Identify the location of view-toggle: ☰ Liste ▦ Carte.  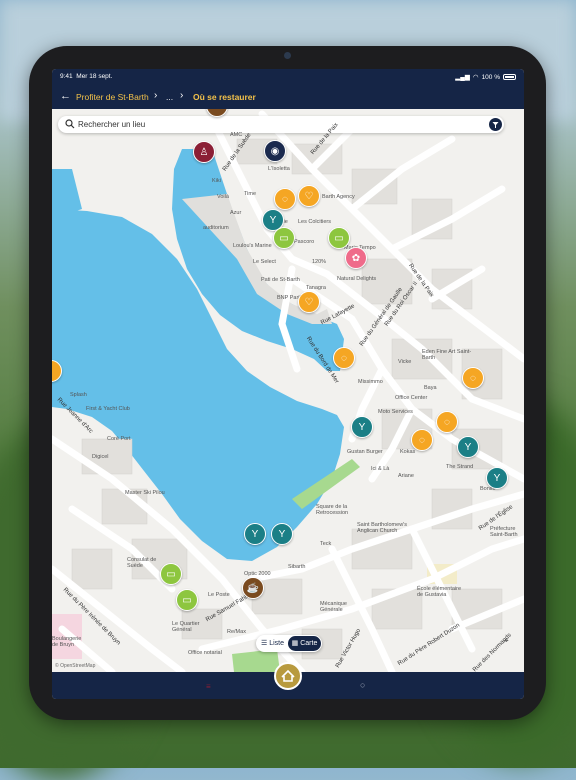
(289, 643).